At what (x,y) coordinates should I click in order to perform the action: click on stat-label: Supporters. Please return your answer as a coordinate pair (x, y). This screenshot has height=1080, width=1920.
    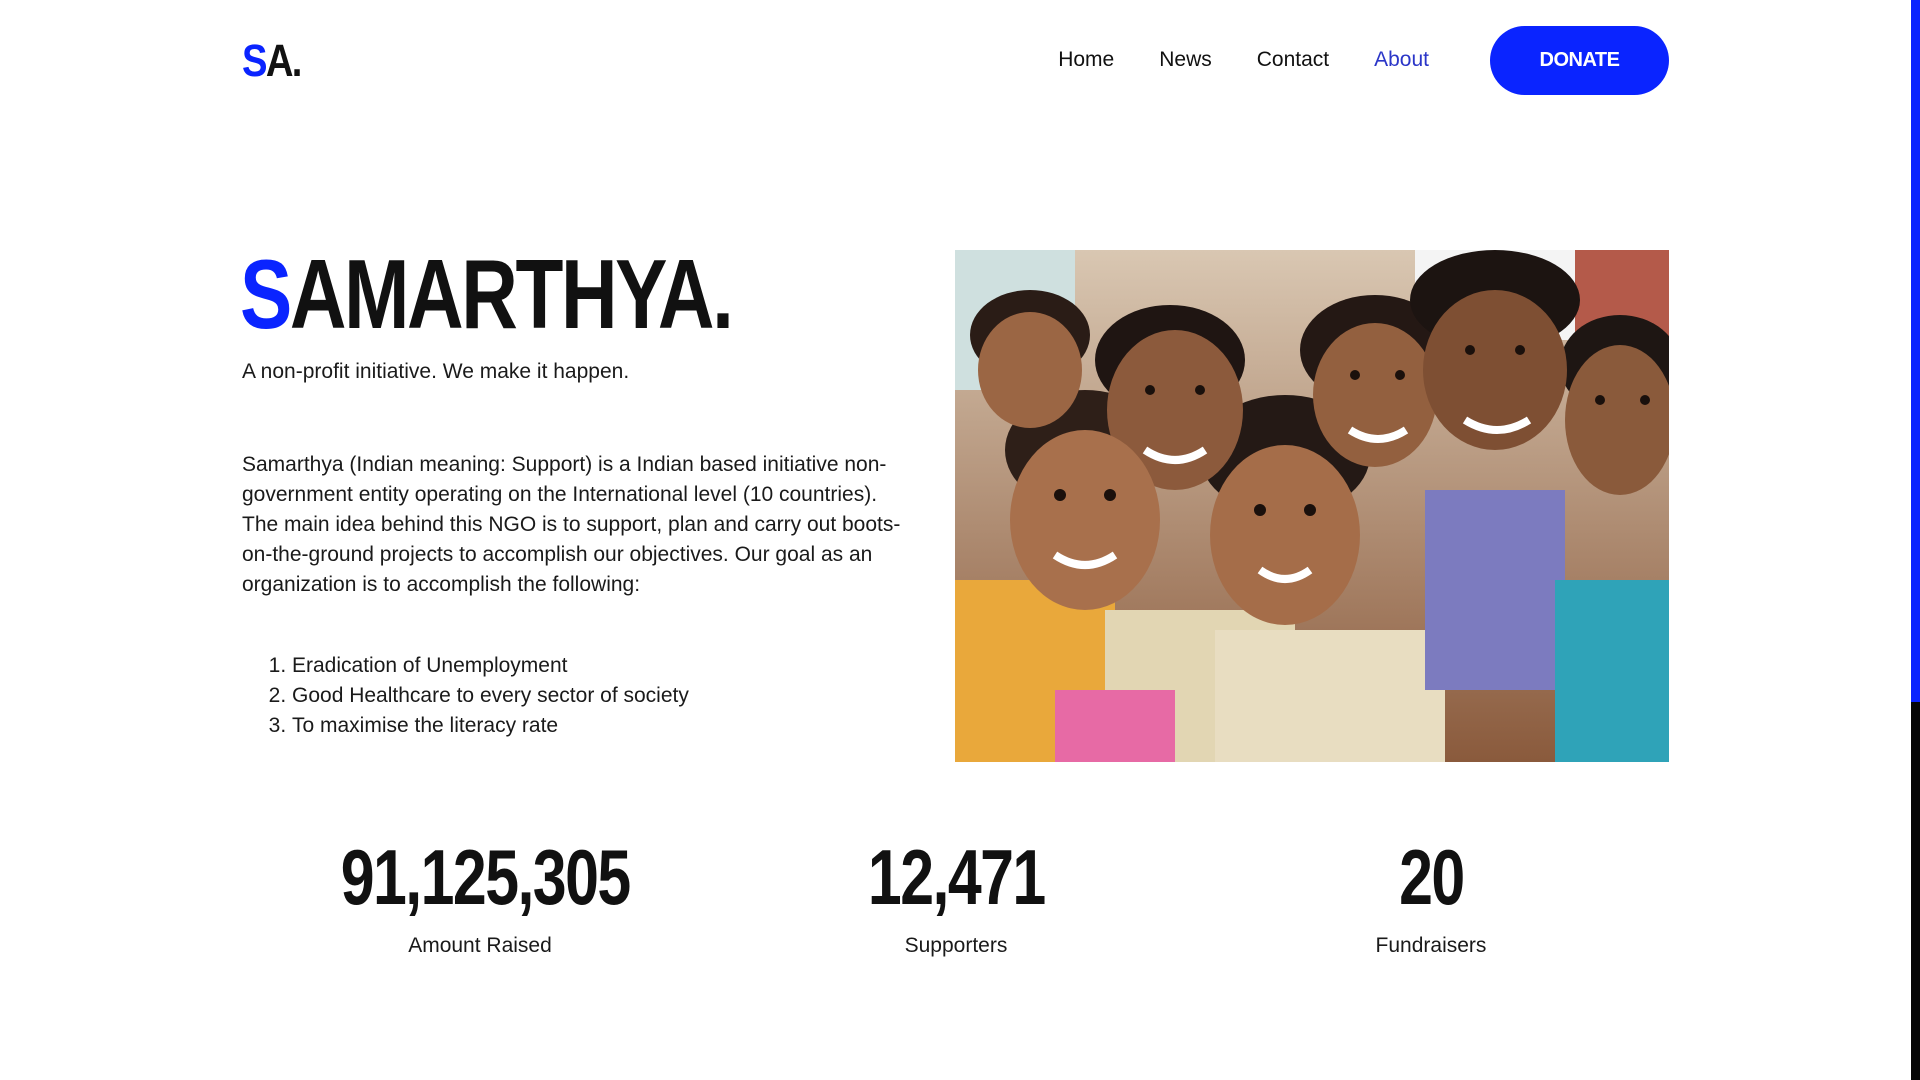
    Looking at the image, I should click on (956, 945).